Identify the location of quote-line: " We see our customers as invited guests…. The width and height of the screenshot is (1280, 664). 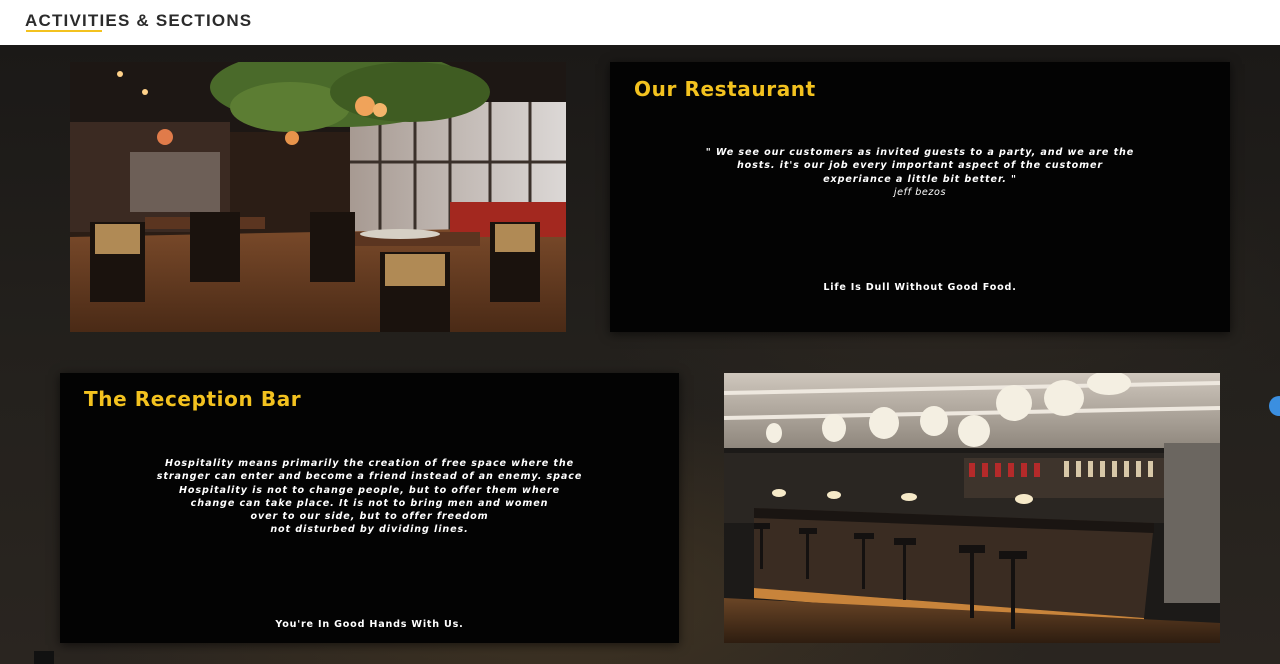
(920, 152).